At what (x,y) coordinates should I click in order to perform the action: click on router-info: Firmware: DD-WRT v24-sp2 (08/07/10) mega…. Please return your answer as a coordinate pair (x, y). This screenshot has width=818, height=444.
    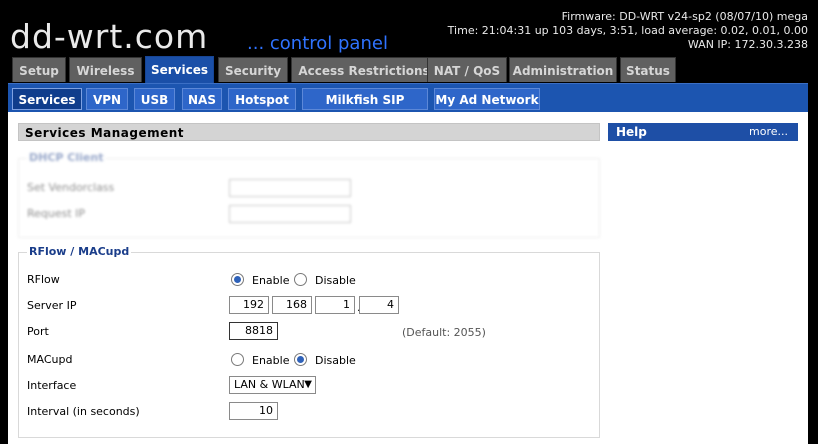
    Looking at the image, I should click on (628, 31).